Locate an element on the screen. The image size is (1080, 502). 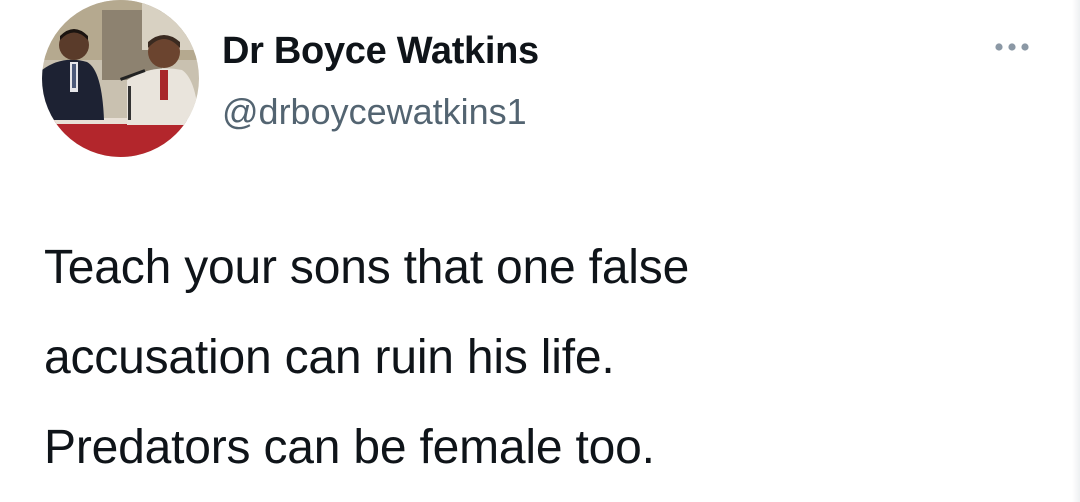
more-options-button is located at coordinates (1012, 47).